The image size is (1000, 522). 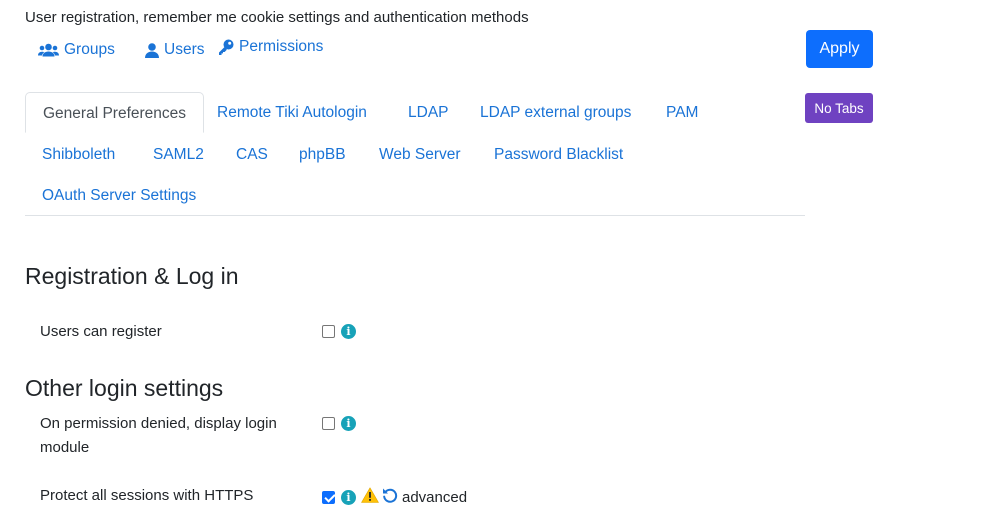 I want to click on tab-general-preferences: General Preferences, so click(x=115, y=112).